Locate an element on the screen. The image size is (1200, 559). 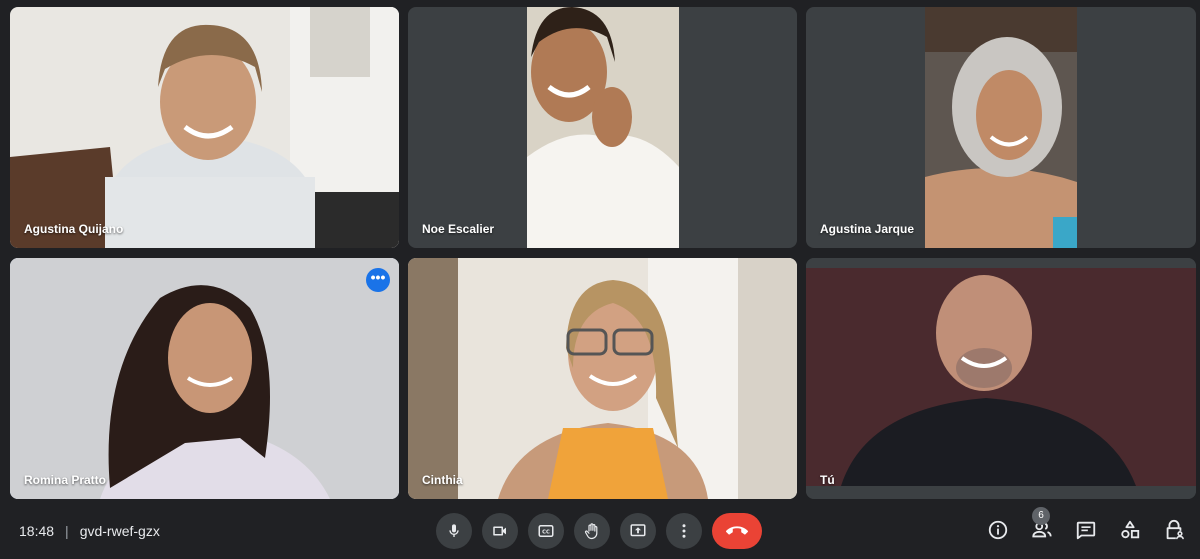
more-options-button is located at coordinates (684, 531).